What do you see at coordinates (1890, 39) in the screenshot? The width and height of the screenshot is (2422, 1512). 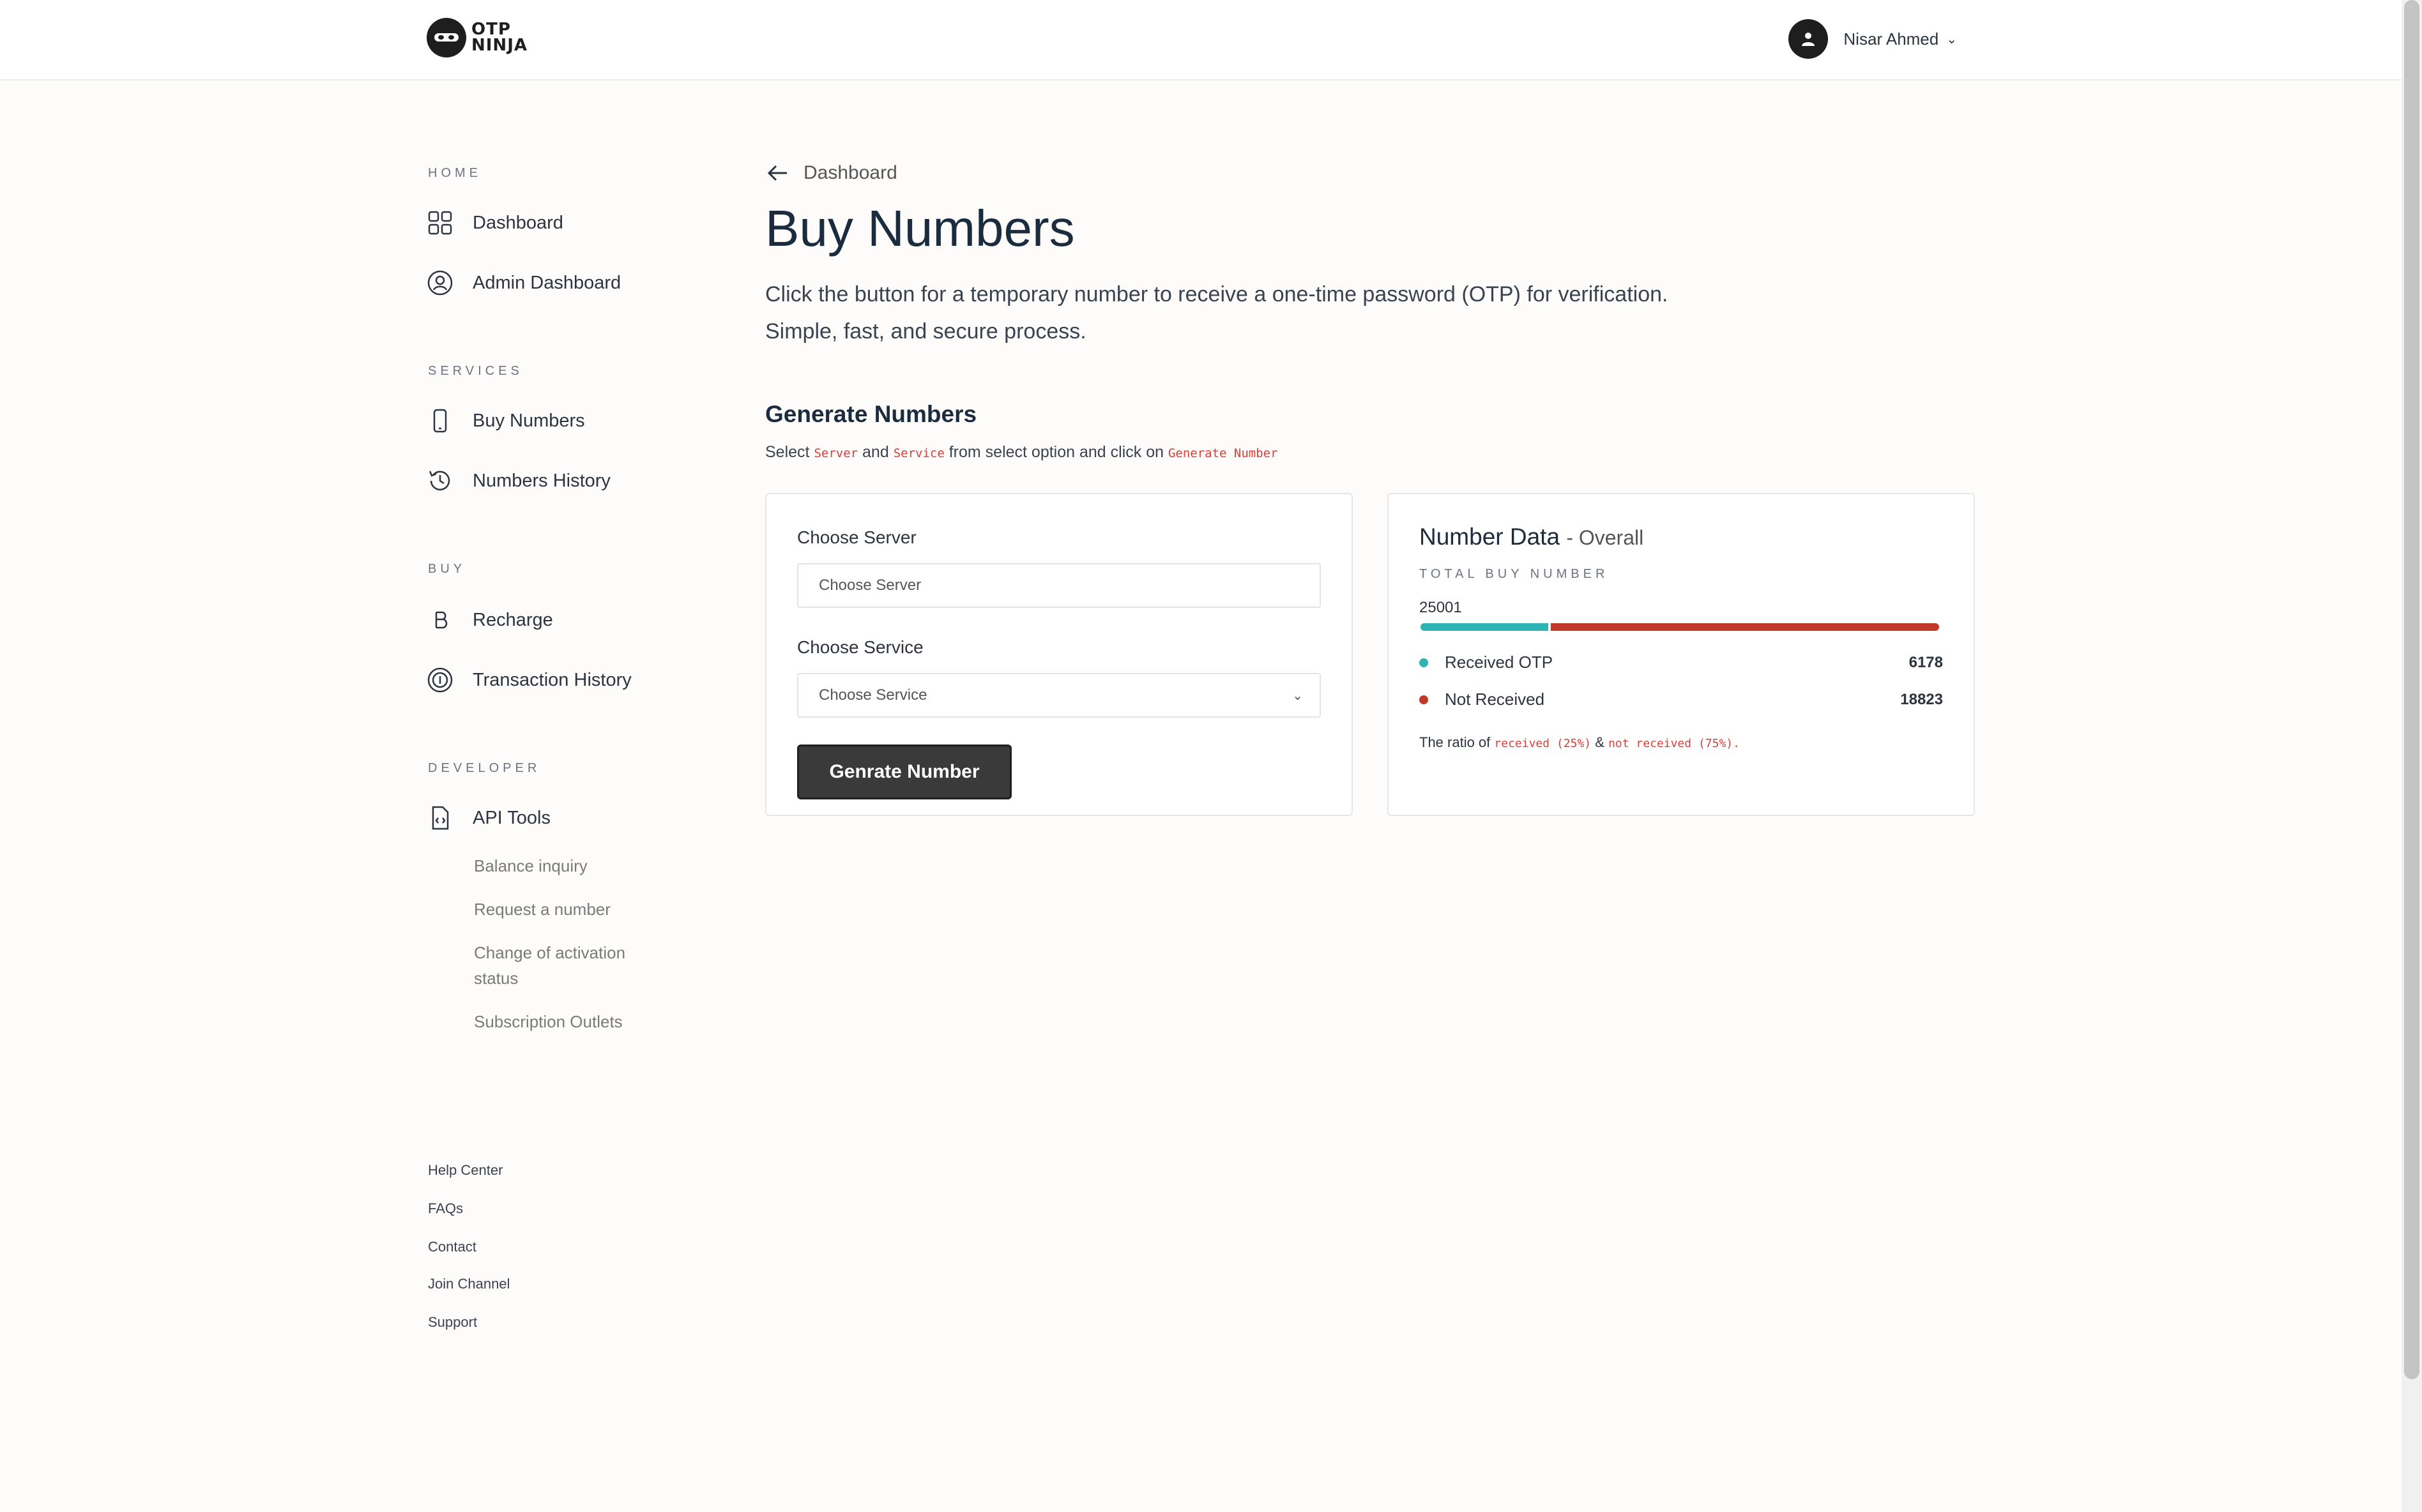 I see `user-name: Nisar Ahmed` at bounding box center [1890, 39].